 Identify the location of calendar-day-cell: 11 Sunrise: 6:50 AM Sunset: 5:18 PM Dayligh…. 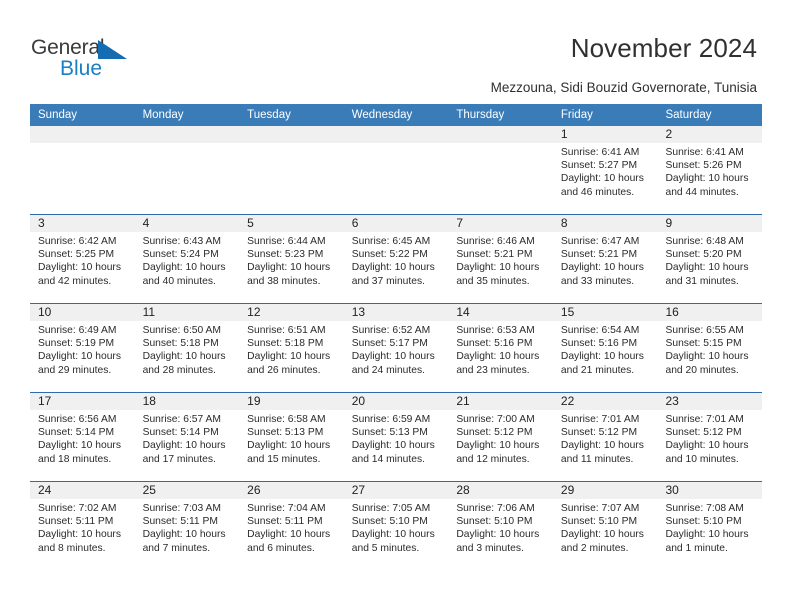
(187, 348).